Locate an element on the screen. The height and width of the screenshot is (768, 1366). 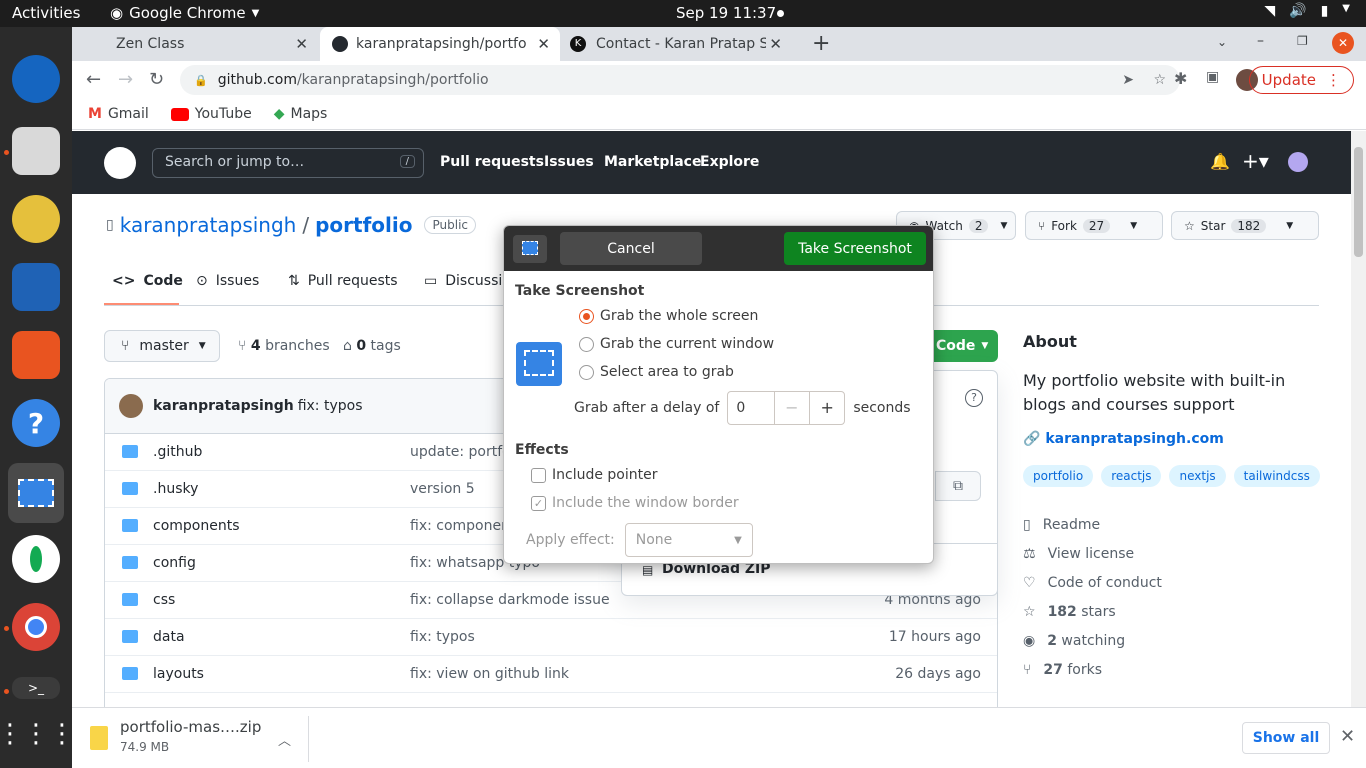
scrollbar-thumb is located at coordinates (1358, 202).